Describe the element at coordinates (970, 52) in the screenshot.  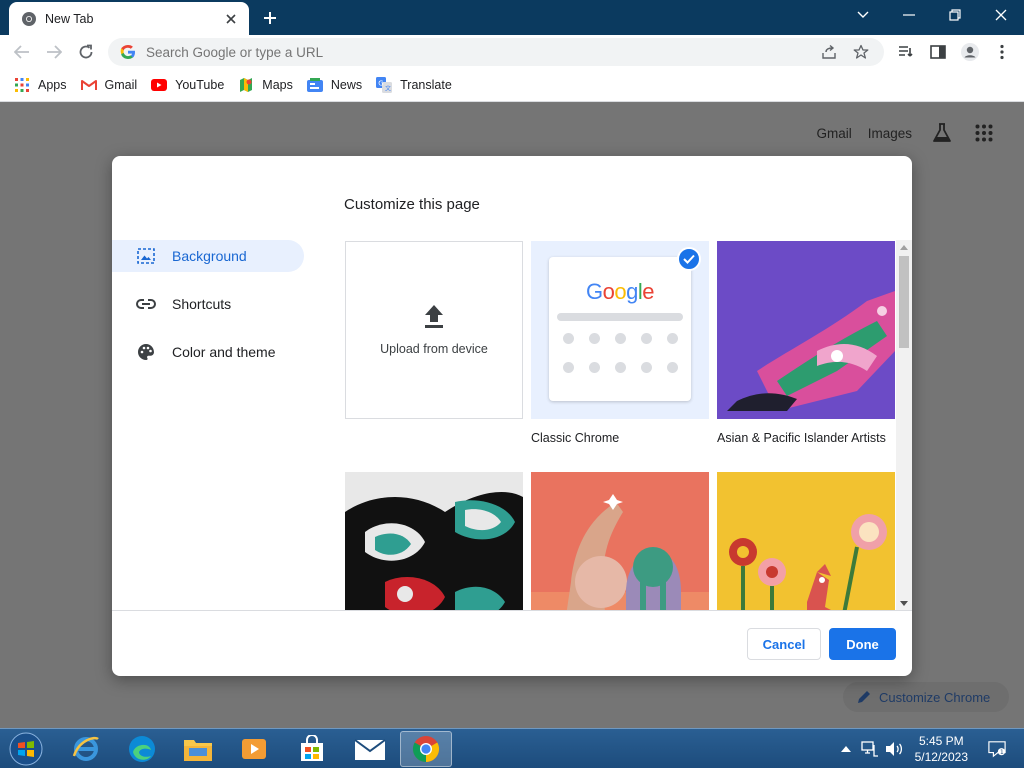
I see `profile-avatar-icon` at that location.